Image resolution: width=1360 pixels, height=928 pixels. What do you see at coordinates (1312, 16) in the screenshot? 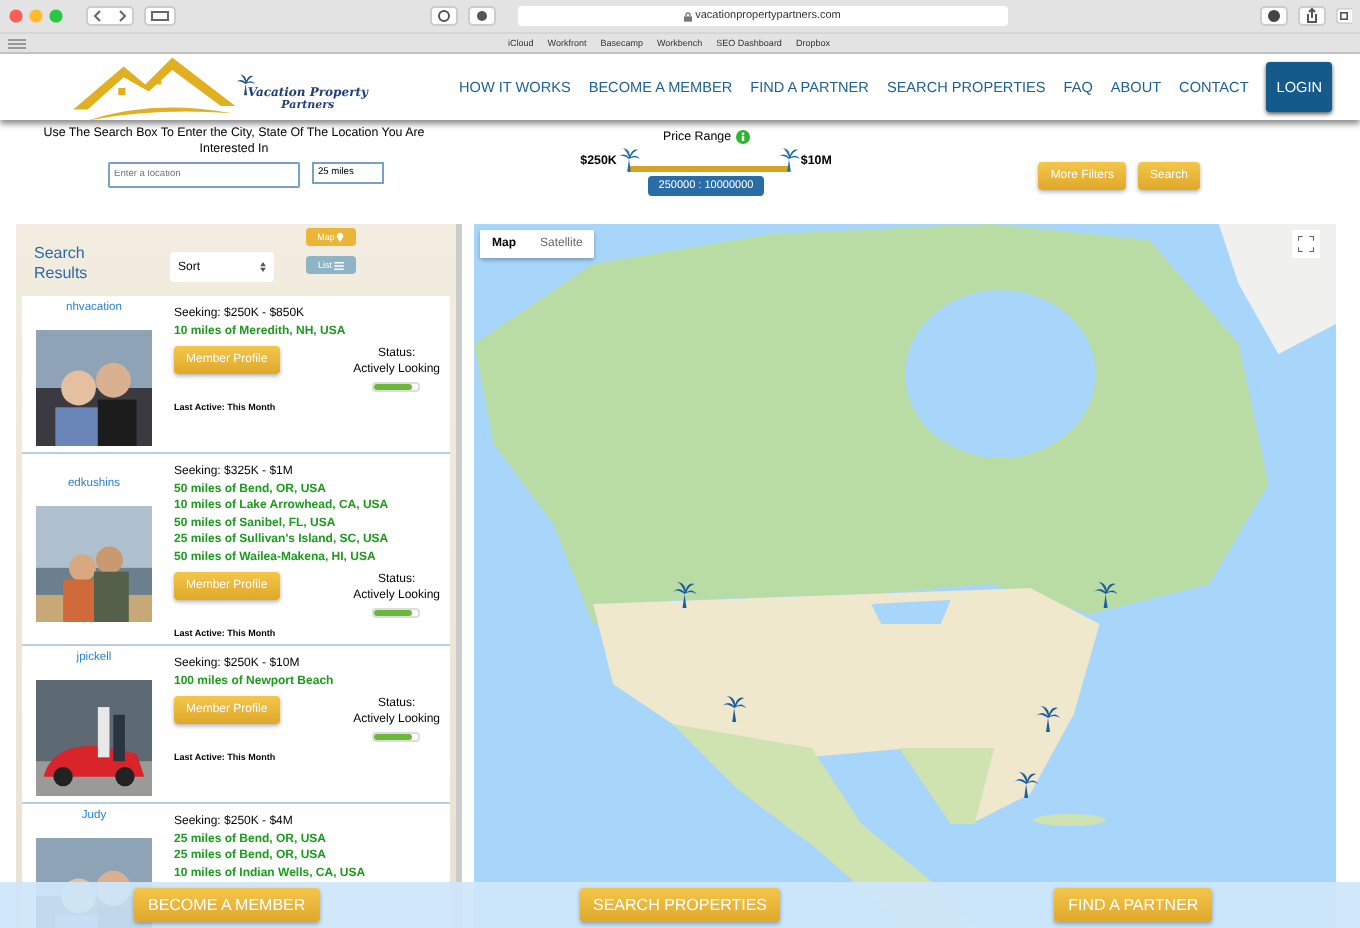
I see `share-icon` at bounding box center [1312, 16].